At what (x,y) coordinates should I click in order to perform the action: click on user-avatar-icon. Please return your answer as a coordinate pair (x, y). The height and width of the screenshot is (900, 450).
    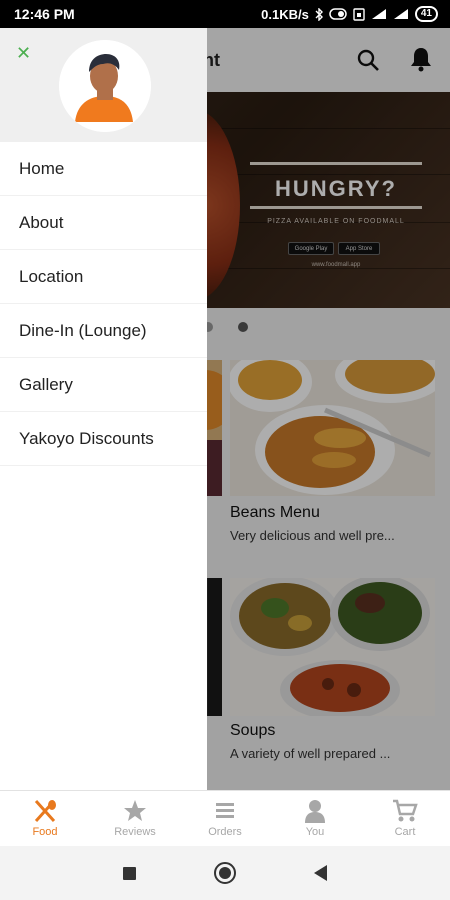
    Looking at the image, I should click on (105, 86).